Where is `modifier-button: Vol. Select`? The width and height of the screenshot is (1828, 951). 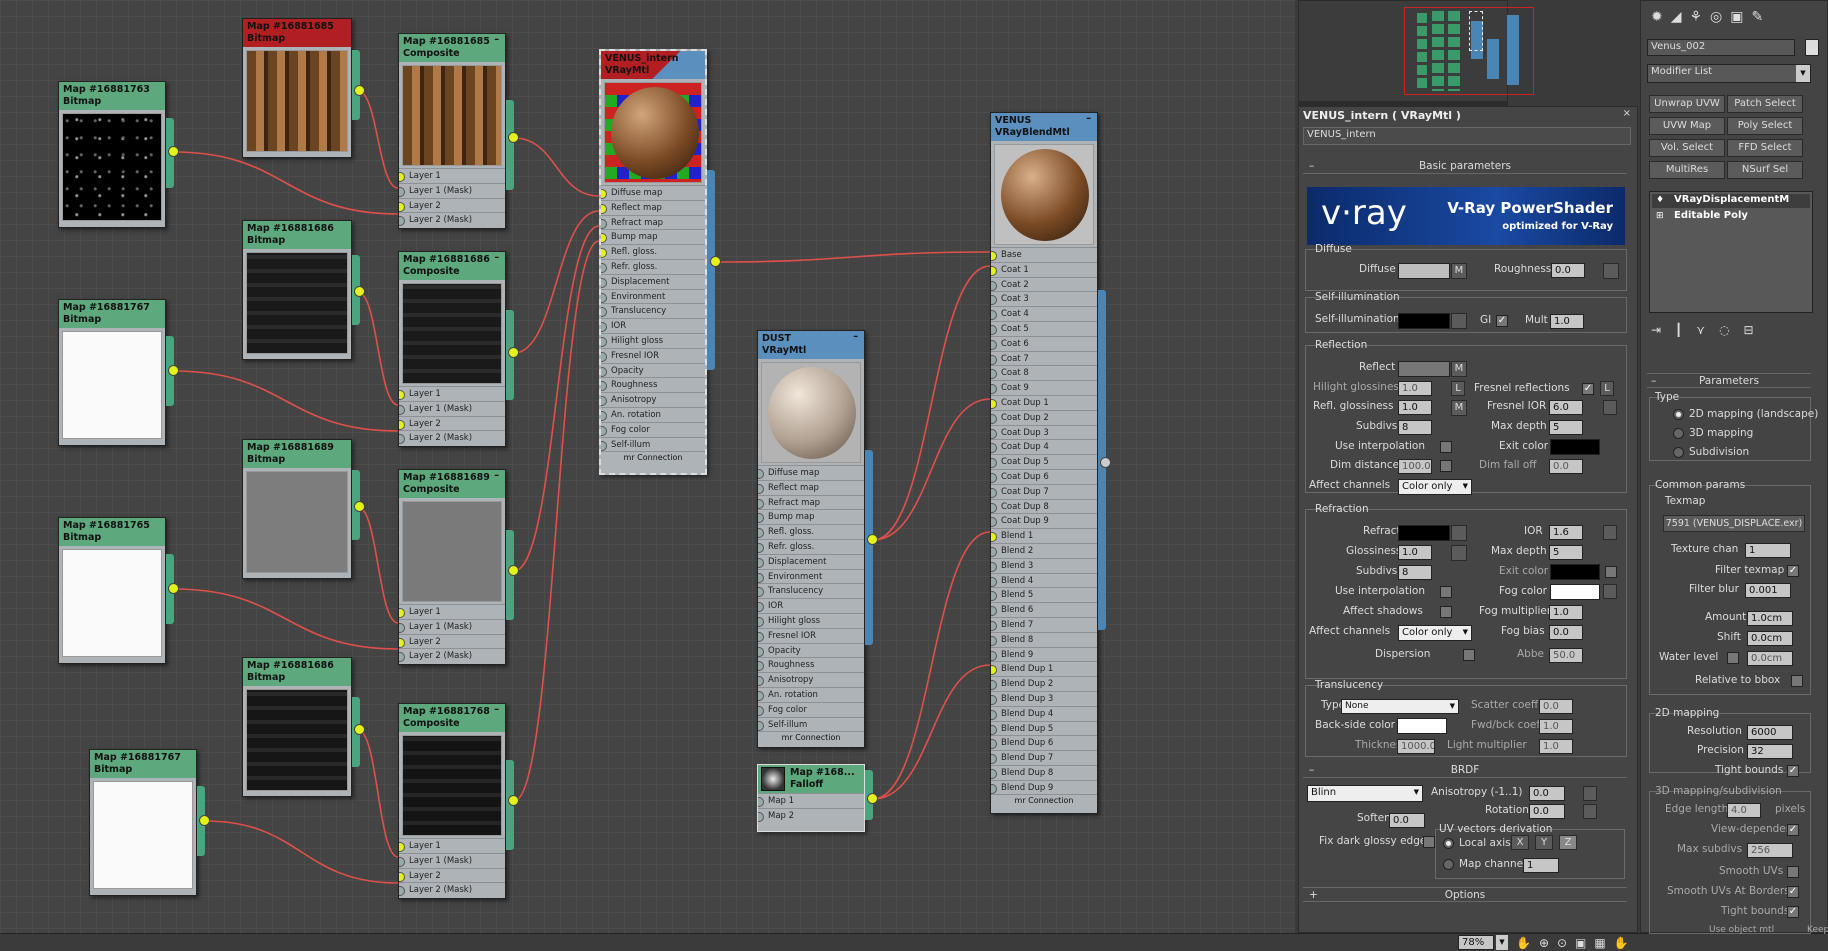
modifier-button: Vol. Select is located at coordinates (1687, 148).